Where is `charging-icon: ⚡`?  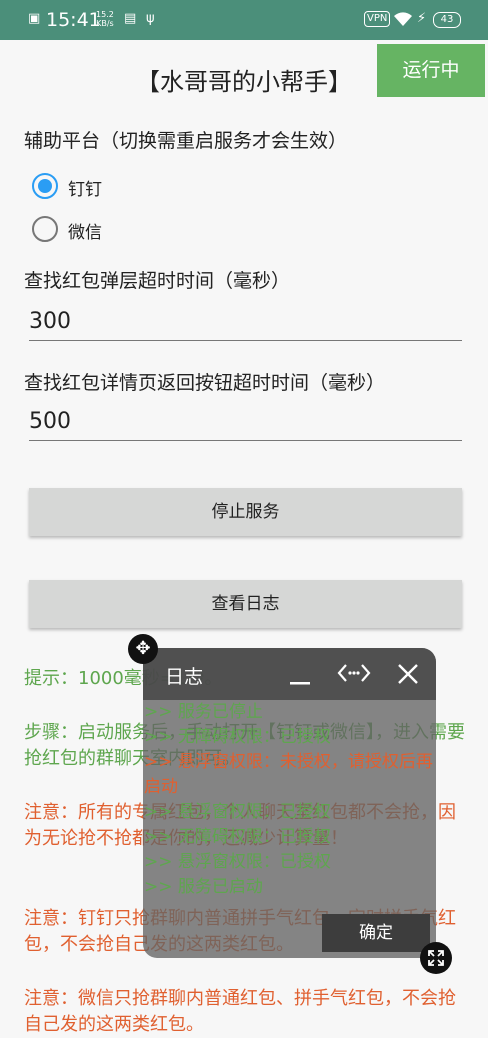
charging-icon: ⚡ is located at coordinates (422, 18).